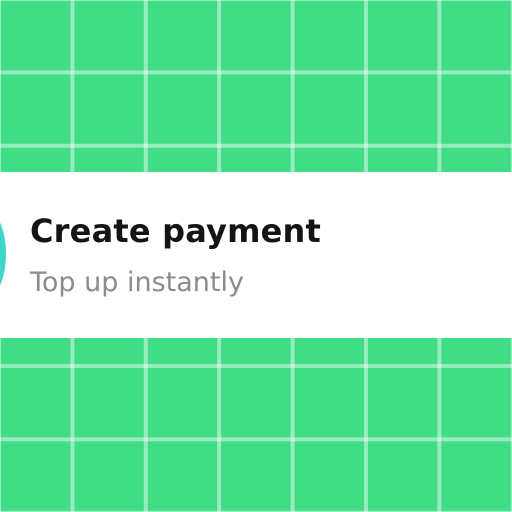  I want to click on card-title: Create payment, so click(176, 231).